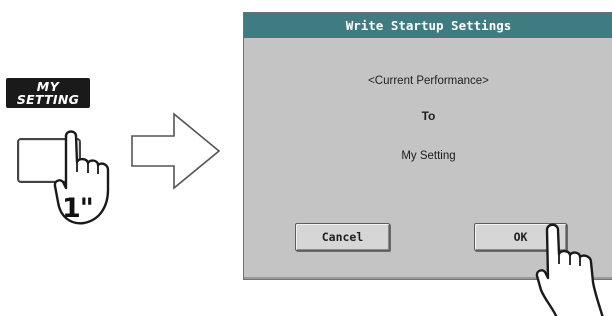  What do you see at coordinates (48, 99) in the screenshot?
I see `badge-line-setting: SETTING` at bounding box center [48, 99].